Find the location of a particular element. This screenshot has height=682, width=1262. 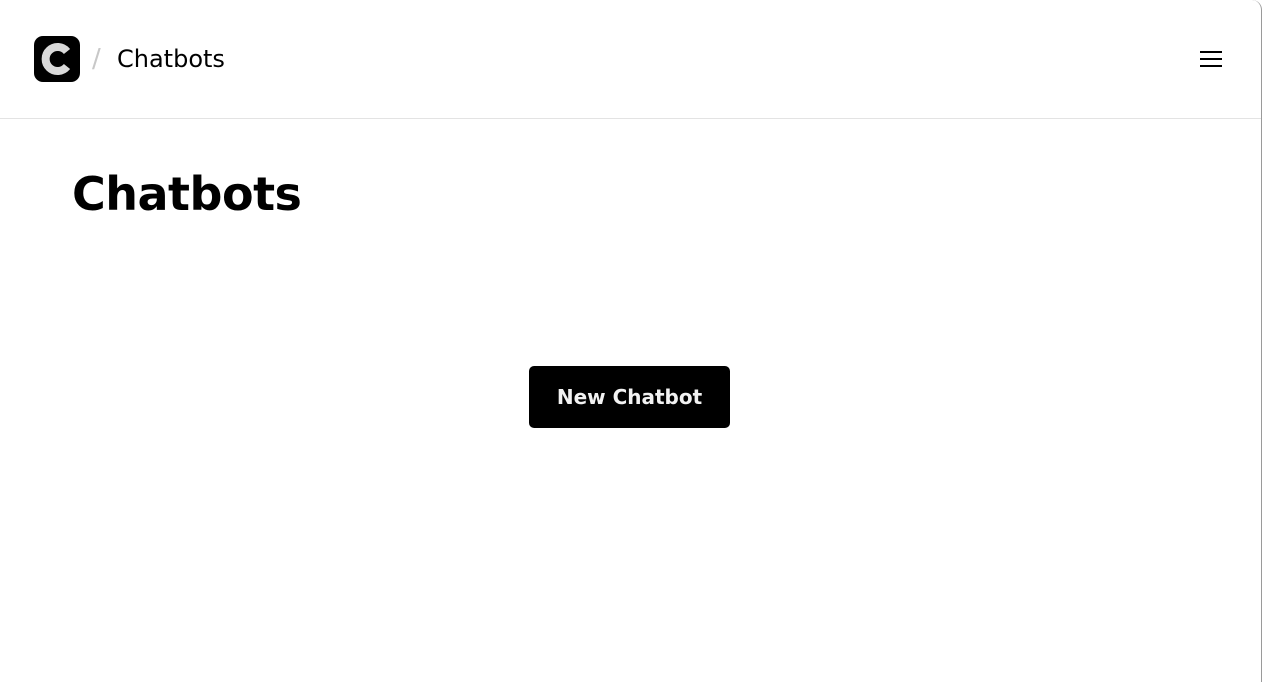

breadcrumb-current: Chatbots is located at coordinates (171, 59).